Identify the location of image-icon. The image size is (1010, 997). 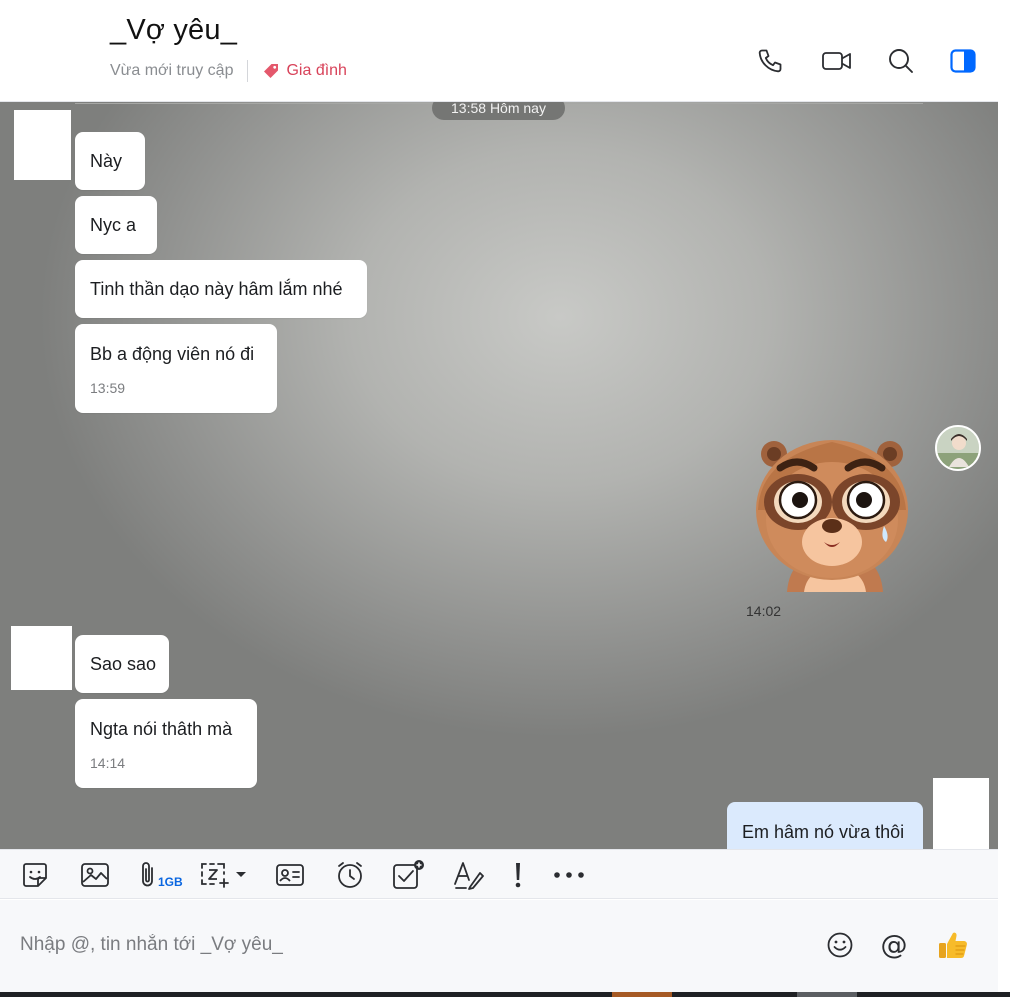
(95, 875).